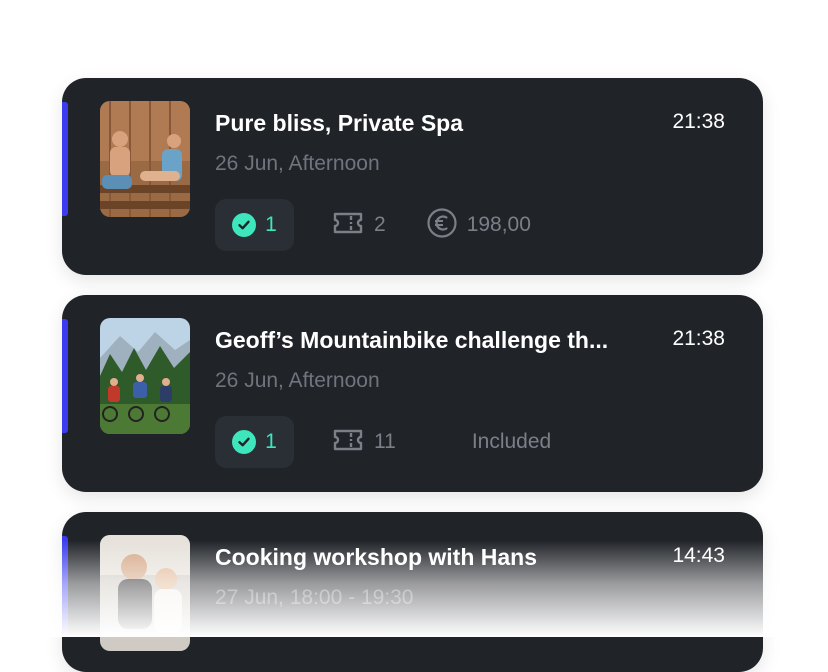  I want to click on card-title: Cooking workshop with Hans, so click(376, 557).